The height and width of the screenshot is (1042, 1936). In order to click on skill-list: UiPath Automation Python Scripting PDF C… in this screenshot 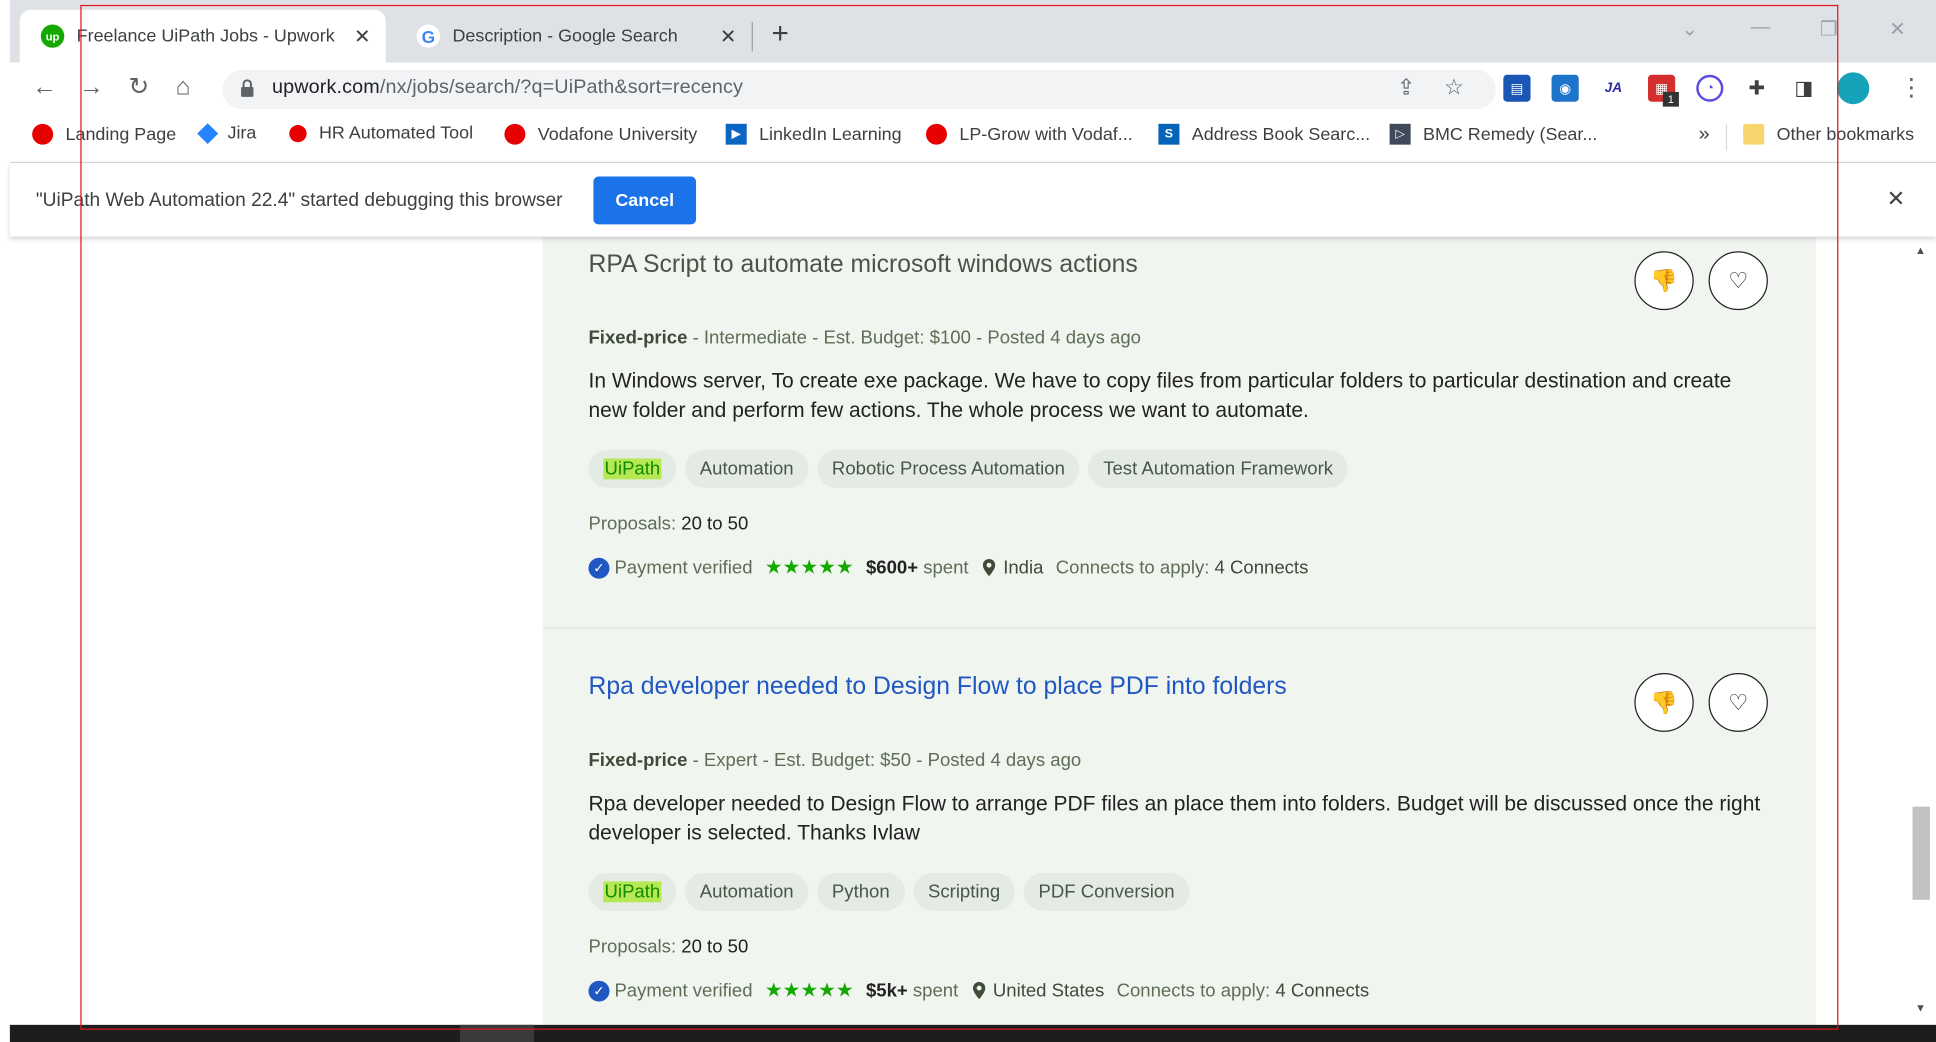, I will do `click(889, 891)`.